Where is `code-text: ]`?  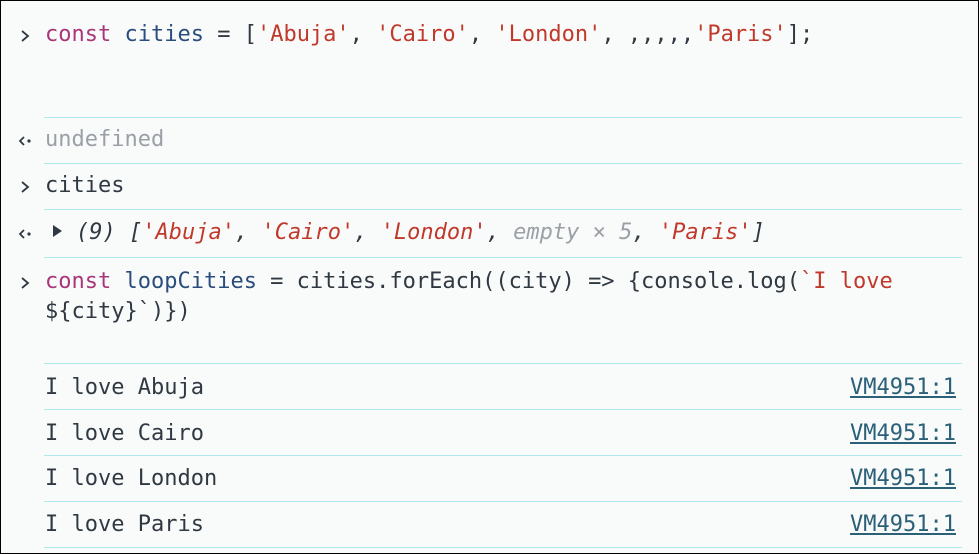
code-text: ] is located at coordinates (758, 232).